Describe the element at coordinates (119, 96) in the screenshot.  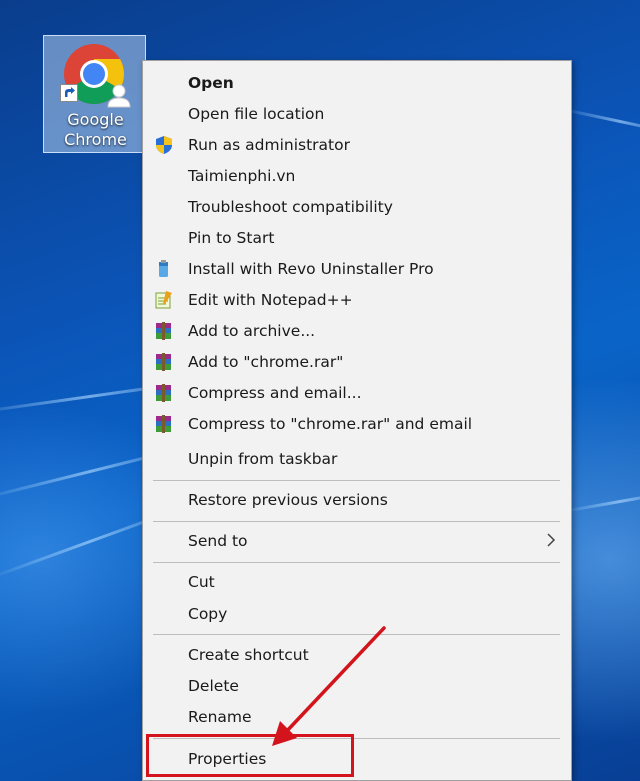
I see `user-badge-icon` at that location.